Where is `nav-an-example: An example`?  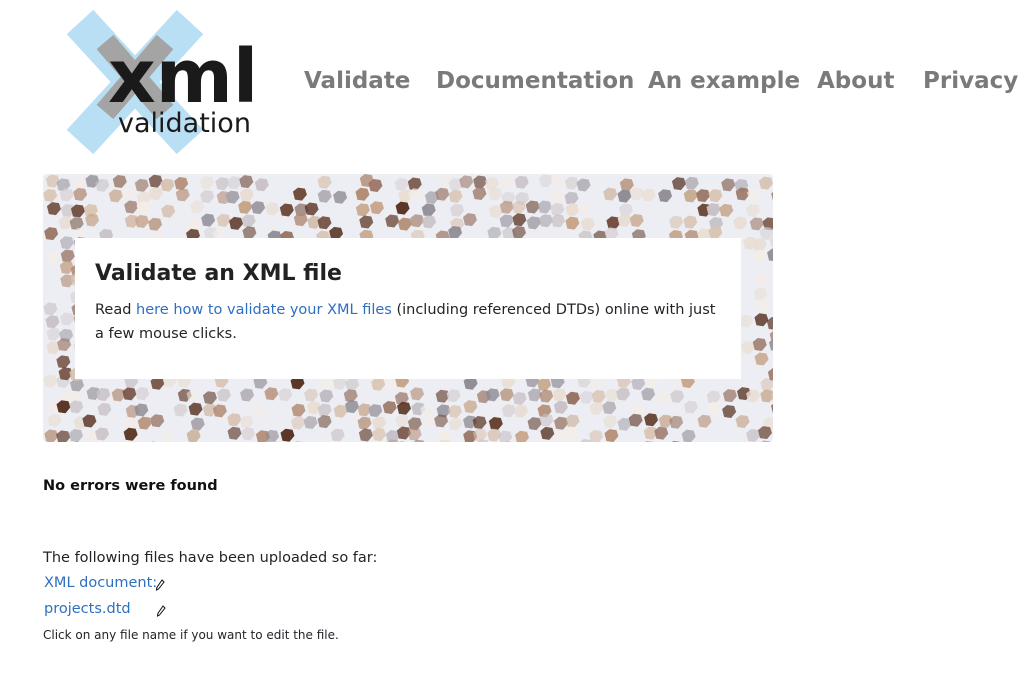 nav-an-example: An example is located at coordinates (724, 81).